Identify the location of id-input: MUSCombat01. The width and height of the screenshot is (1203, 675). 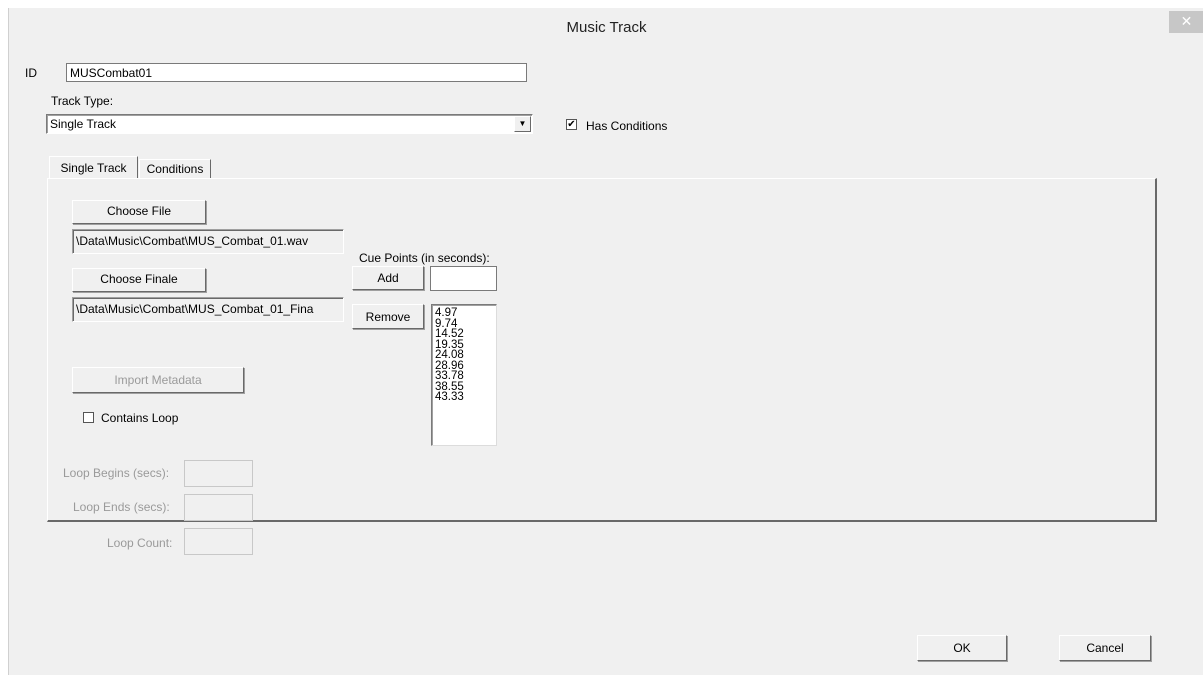
(296, 72).